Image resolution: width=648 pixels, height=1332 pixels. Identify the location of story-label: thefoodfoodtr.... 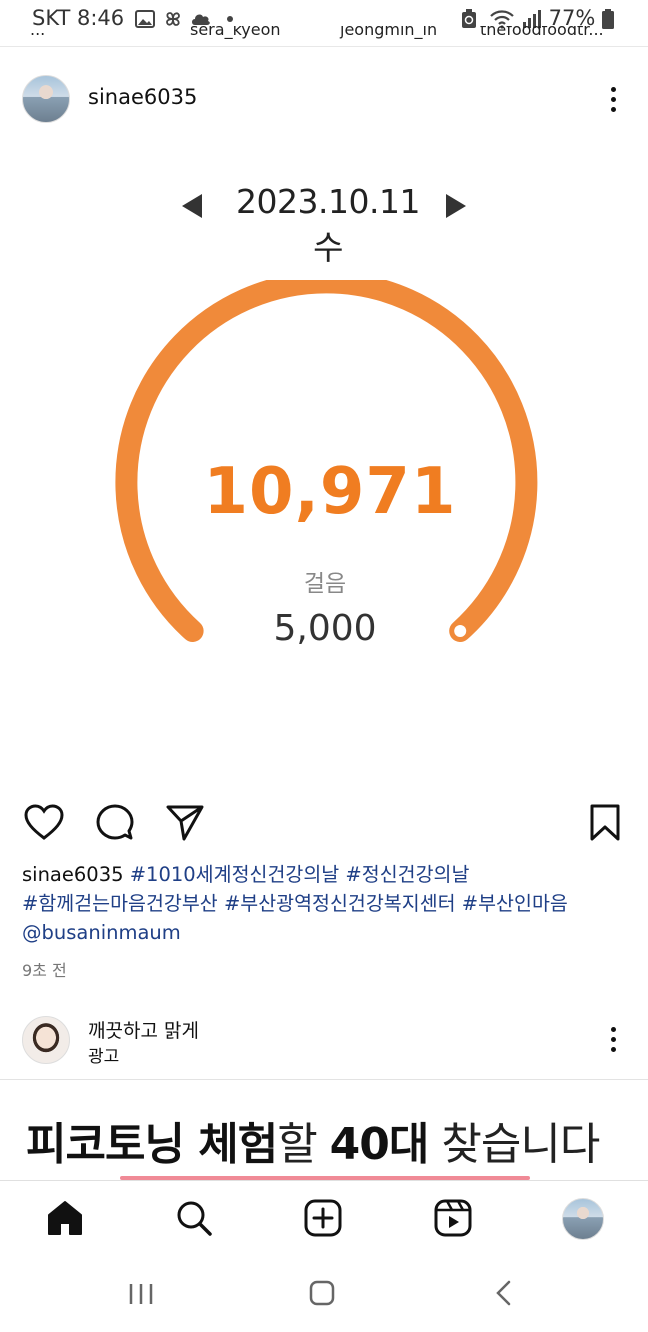
(542, 32).